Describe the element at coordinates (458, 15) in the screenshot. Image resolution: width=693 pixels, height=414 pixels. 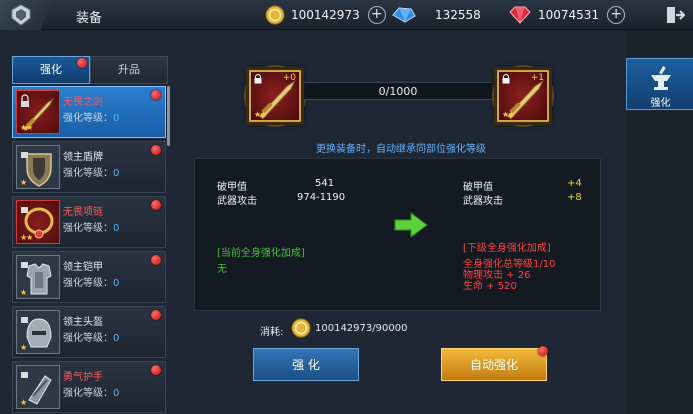
I see `diamond-value: 132558` at that location.